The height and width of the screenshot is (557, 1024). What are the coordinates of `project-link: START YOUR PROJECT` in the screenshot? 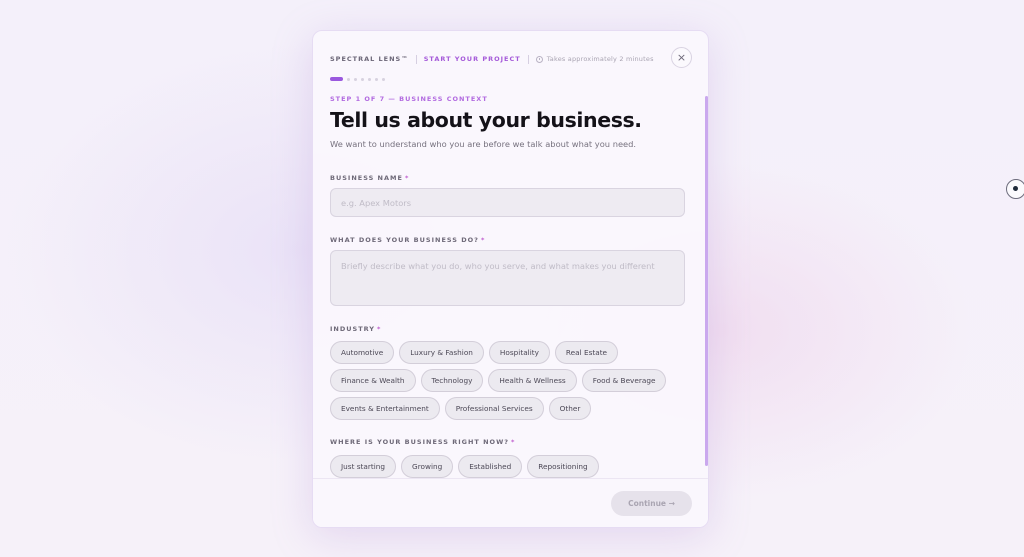 It's located at (472, 59).